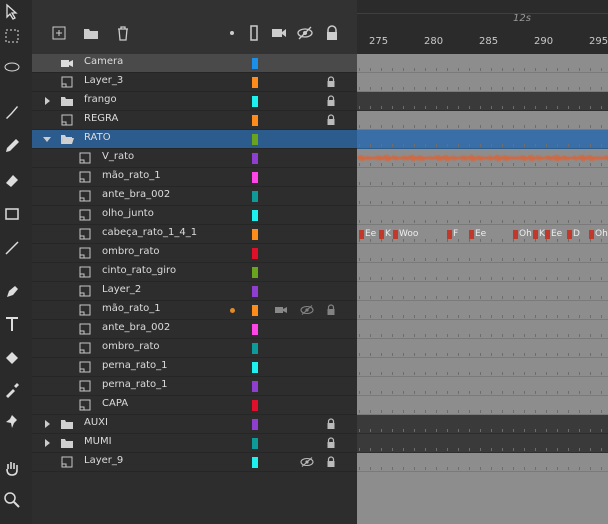 The width and height of the screenshot is (608, 524). I want to click on rectangle-tool-icon, so click(12, 214).